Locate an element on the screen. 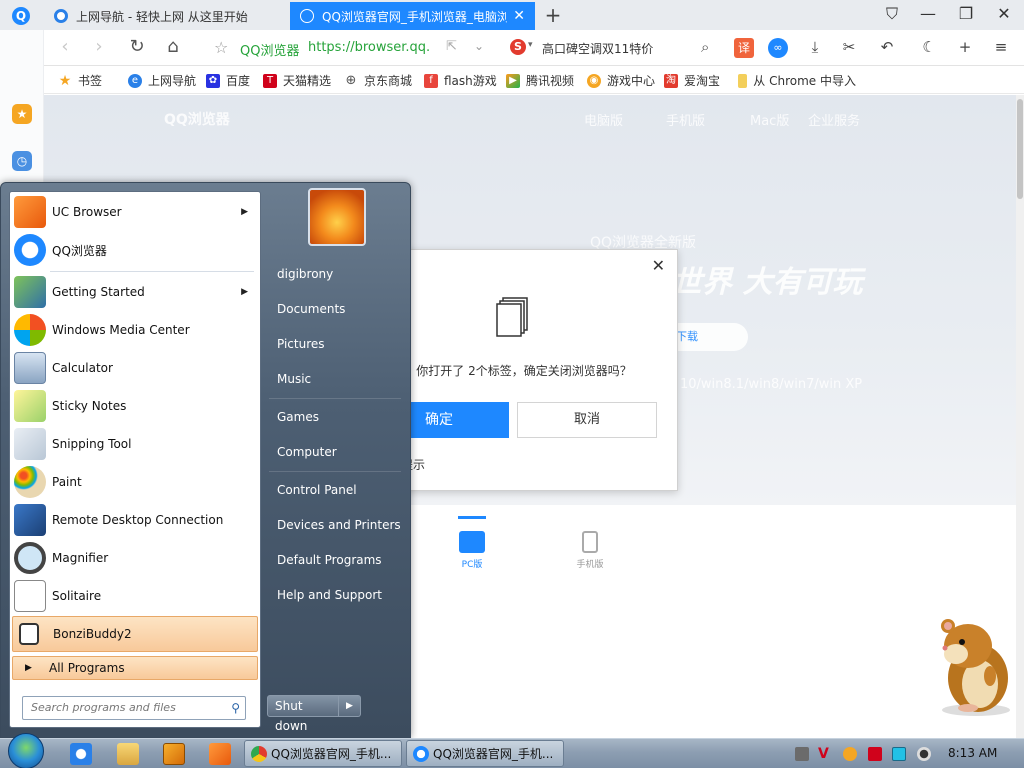  maximize-icon: ❐ is located at coordinates (966, 13).